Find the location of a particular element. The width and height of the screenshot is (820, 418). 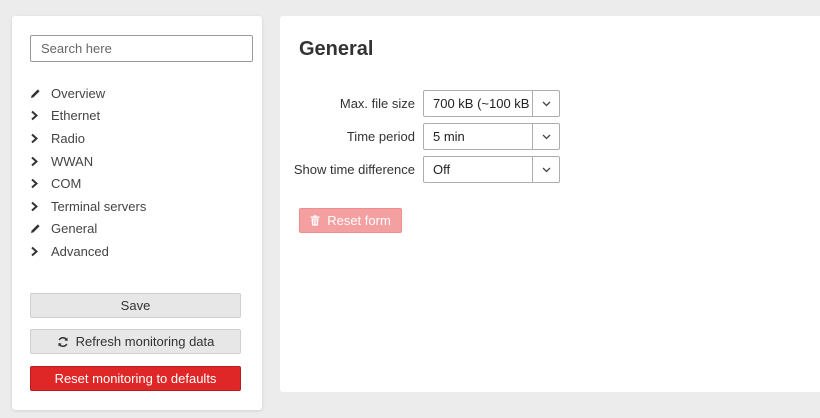

sidebar-item-advanced: Advanced is located at coordinates (88, 251).